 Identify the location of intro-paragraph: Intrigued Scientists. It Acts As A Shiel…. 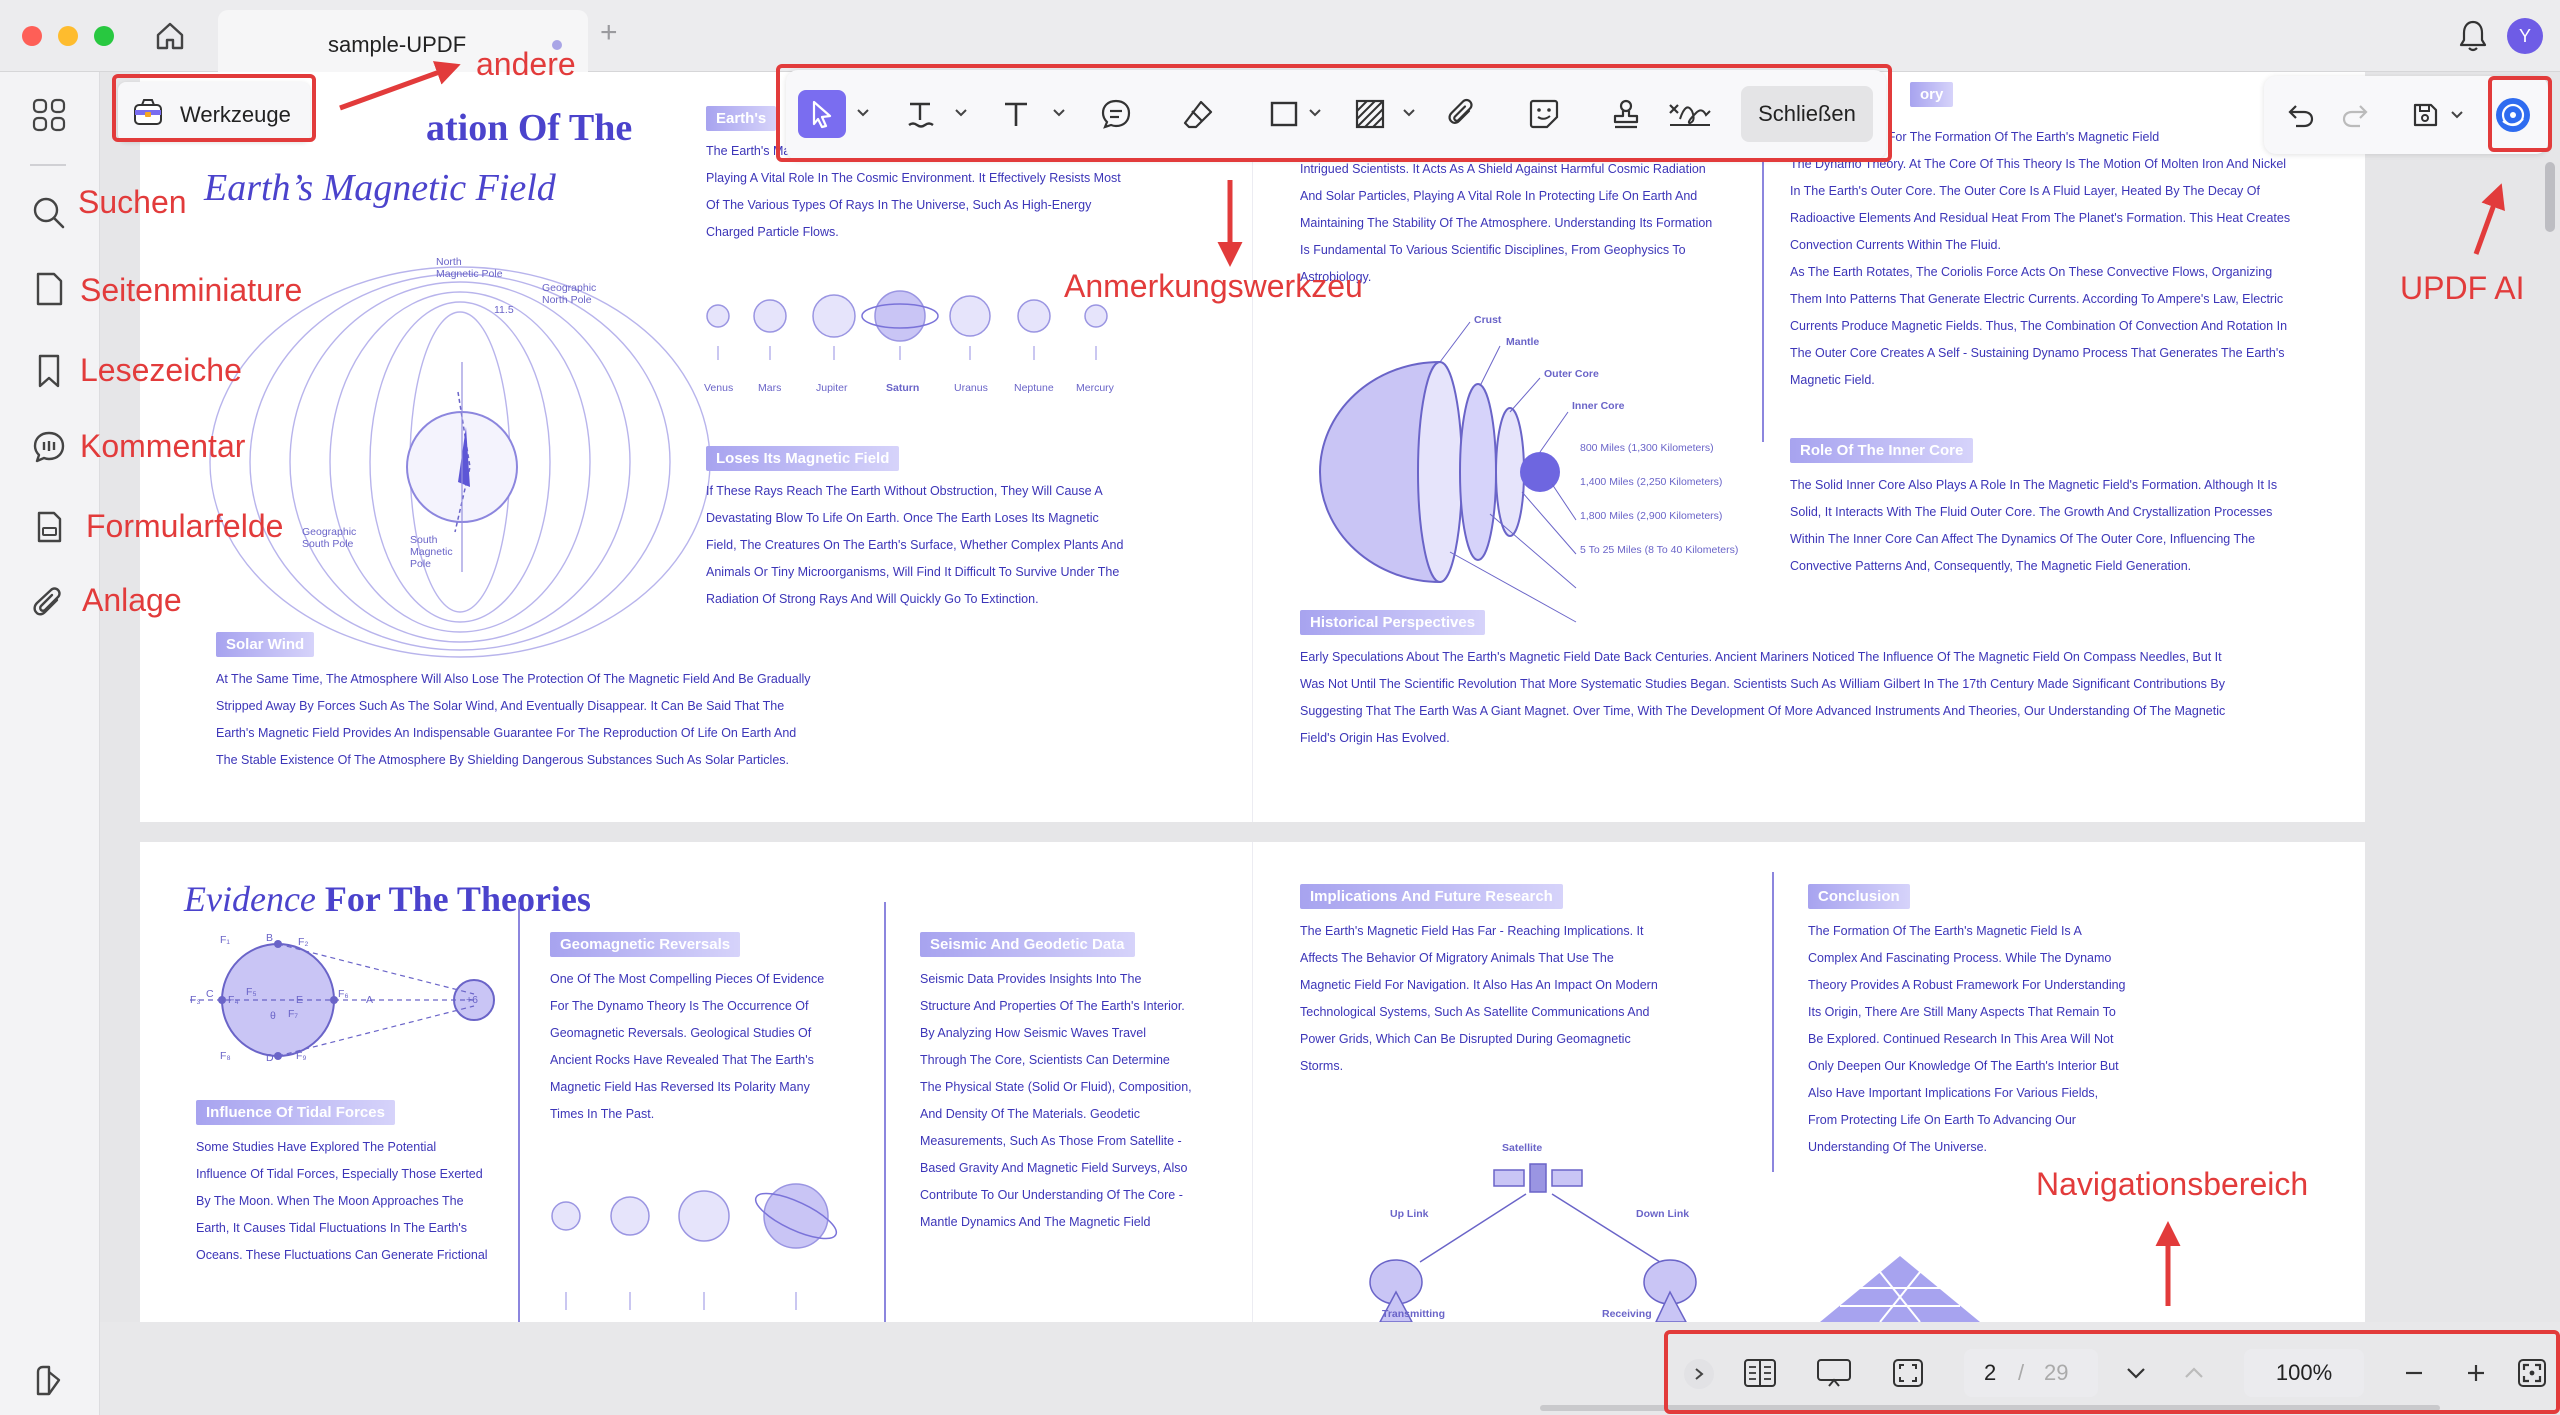
(1506, 223).